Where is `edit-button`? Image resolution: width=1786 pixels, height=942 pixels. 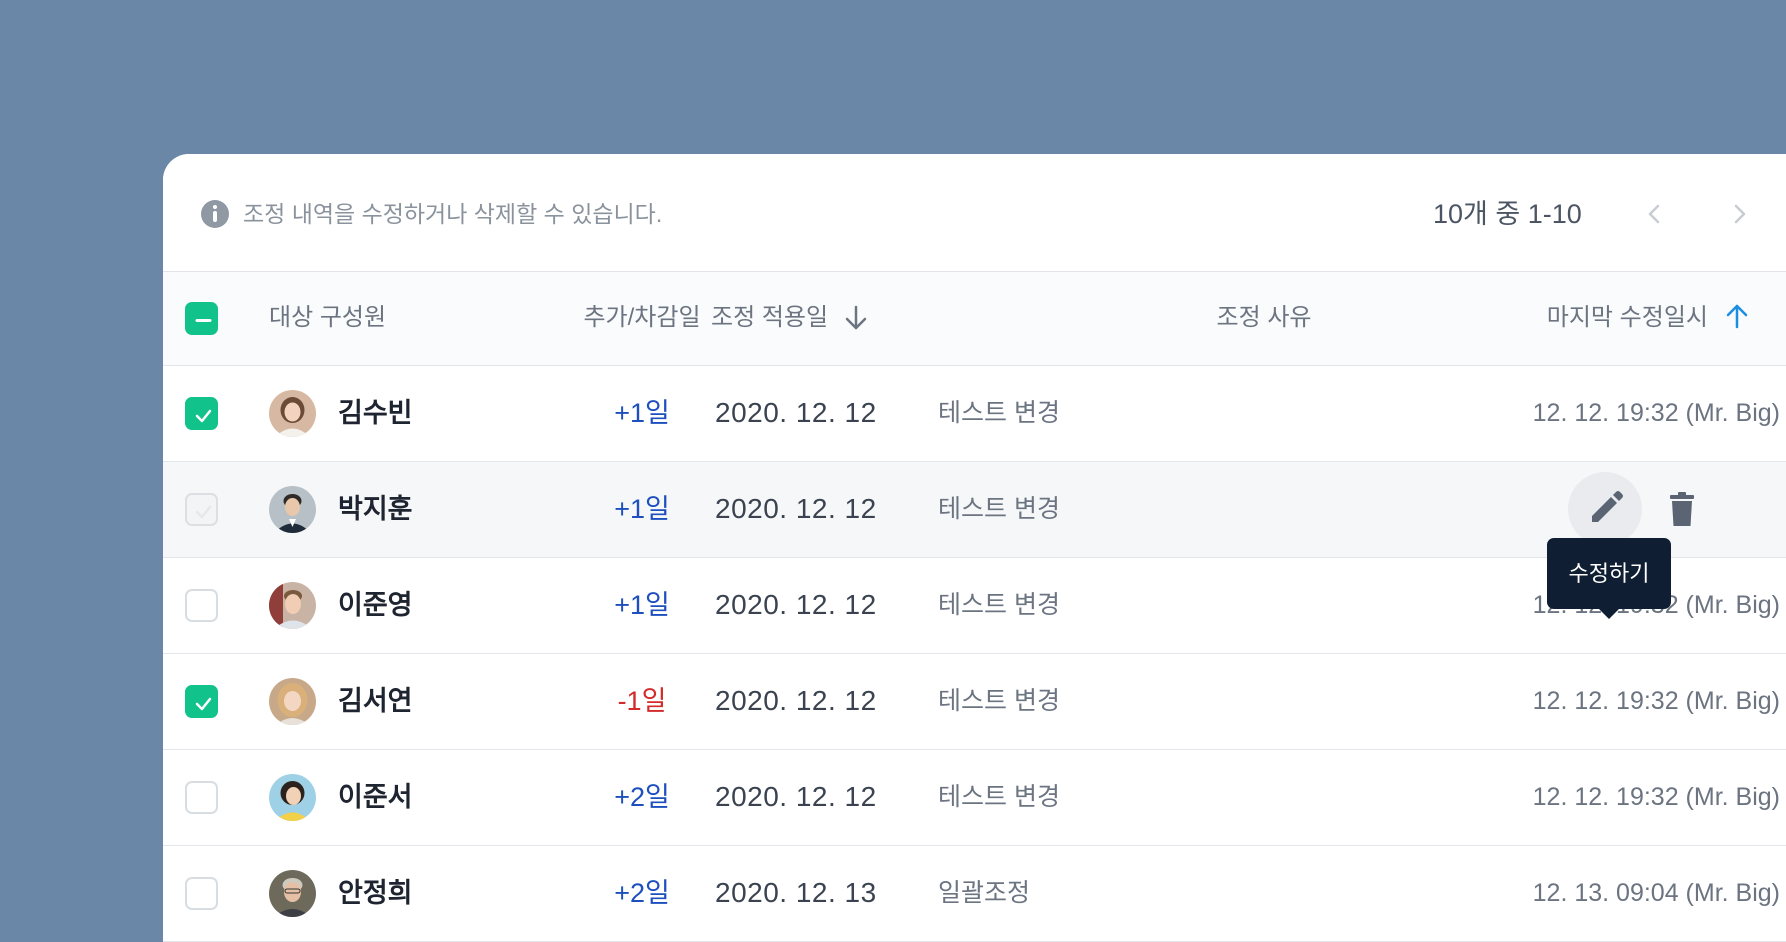
edit-button is located at coordinates (1605, 509).